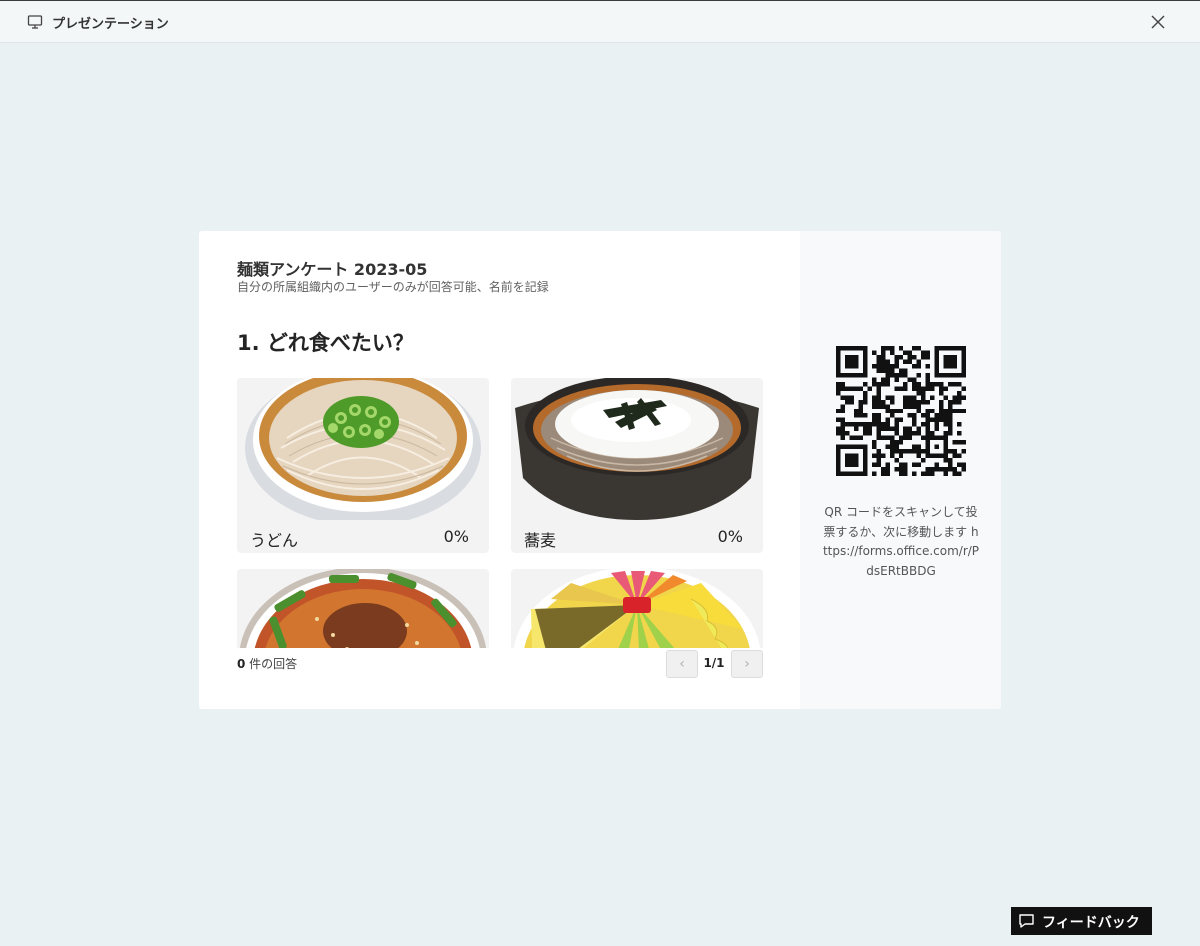 This screenshot has height=946, width=1200. Describe the element at coordinates (1091, 923) in the screenshot. I see `feedback-label: フィードバック` at that location.